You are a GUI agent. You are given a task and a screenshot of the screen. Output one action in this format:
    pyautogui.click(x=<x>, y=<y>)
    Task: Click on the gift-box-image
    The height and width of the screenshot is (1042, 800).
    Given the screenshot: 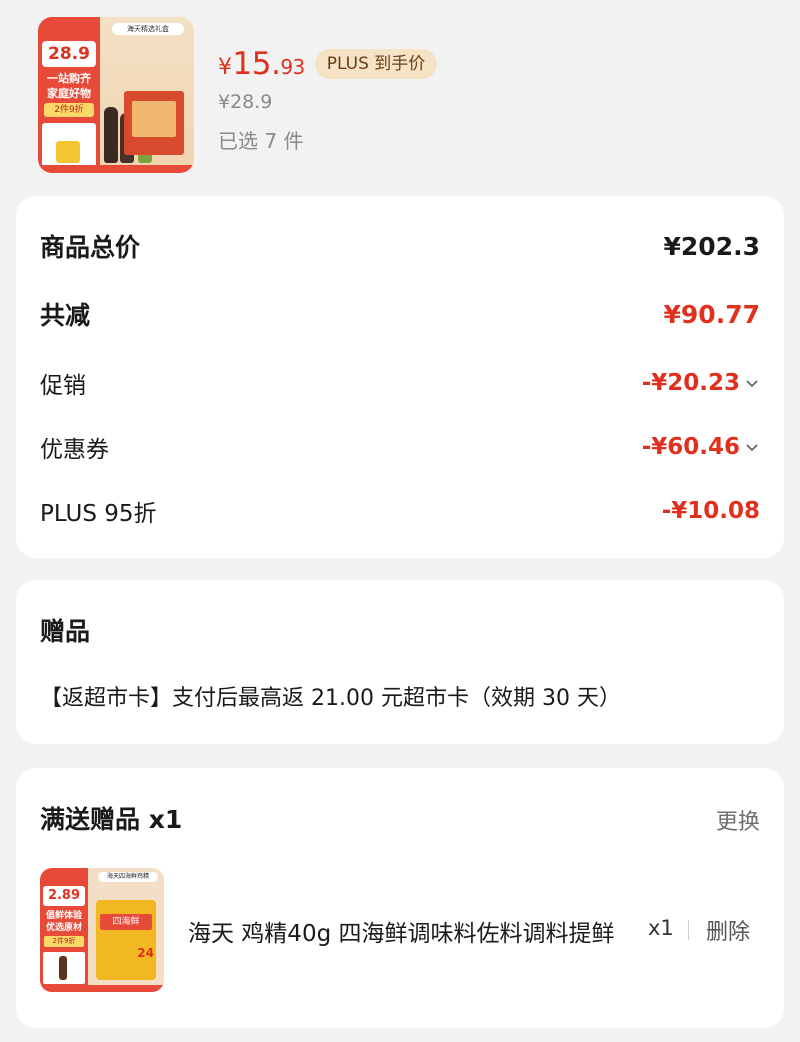 What is the action you would take?
    pyautogui.click(x=154, y=123)
    